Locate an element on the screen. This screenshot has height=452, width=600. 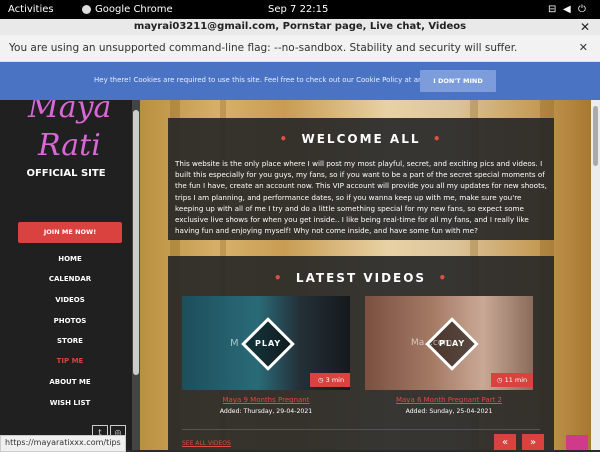
play-label: PLAY is located at coordinates (268, 343).